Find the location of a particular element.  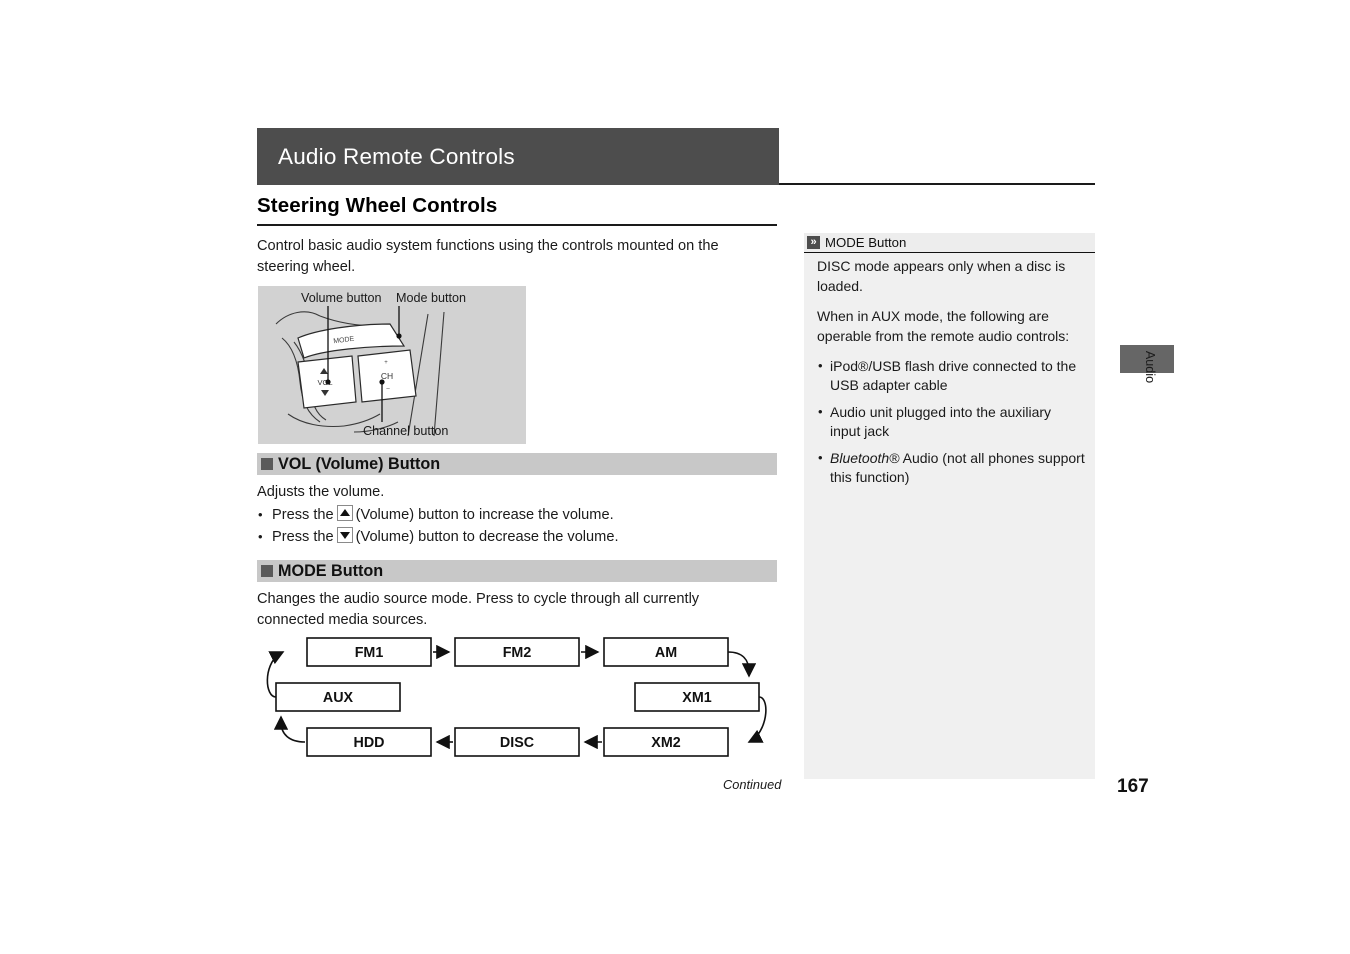

chapter-edge-tab-label: Audio is located at coordinates (1150, 367).